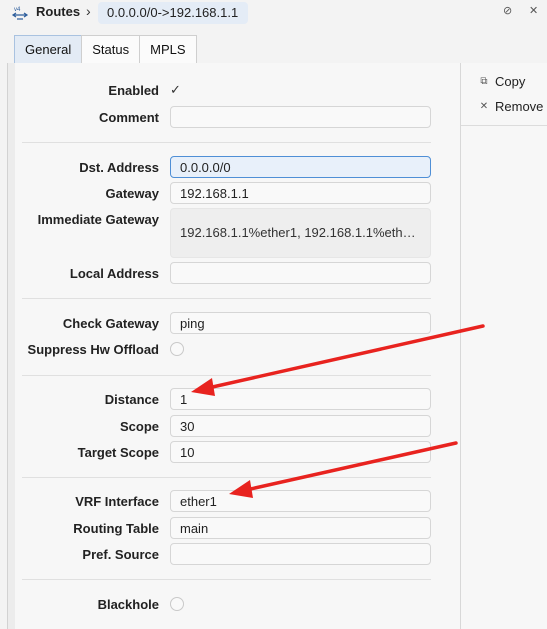 This screenshot has width=547, height=629. What do you see at coordinates (300, 193) in the screenshot?
I see `gateway-field: 192.168.1.1` at bounding box center [300, 193].